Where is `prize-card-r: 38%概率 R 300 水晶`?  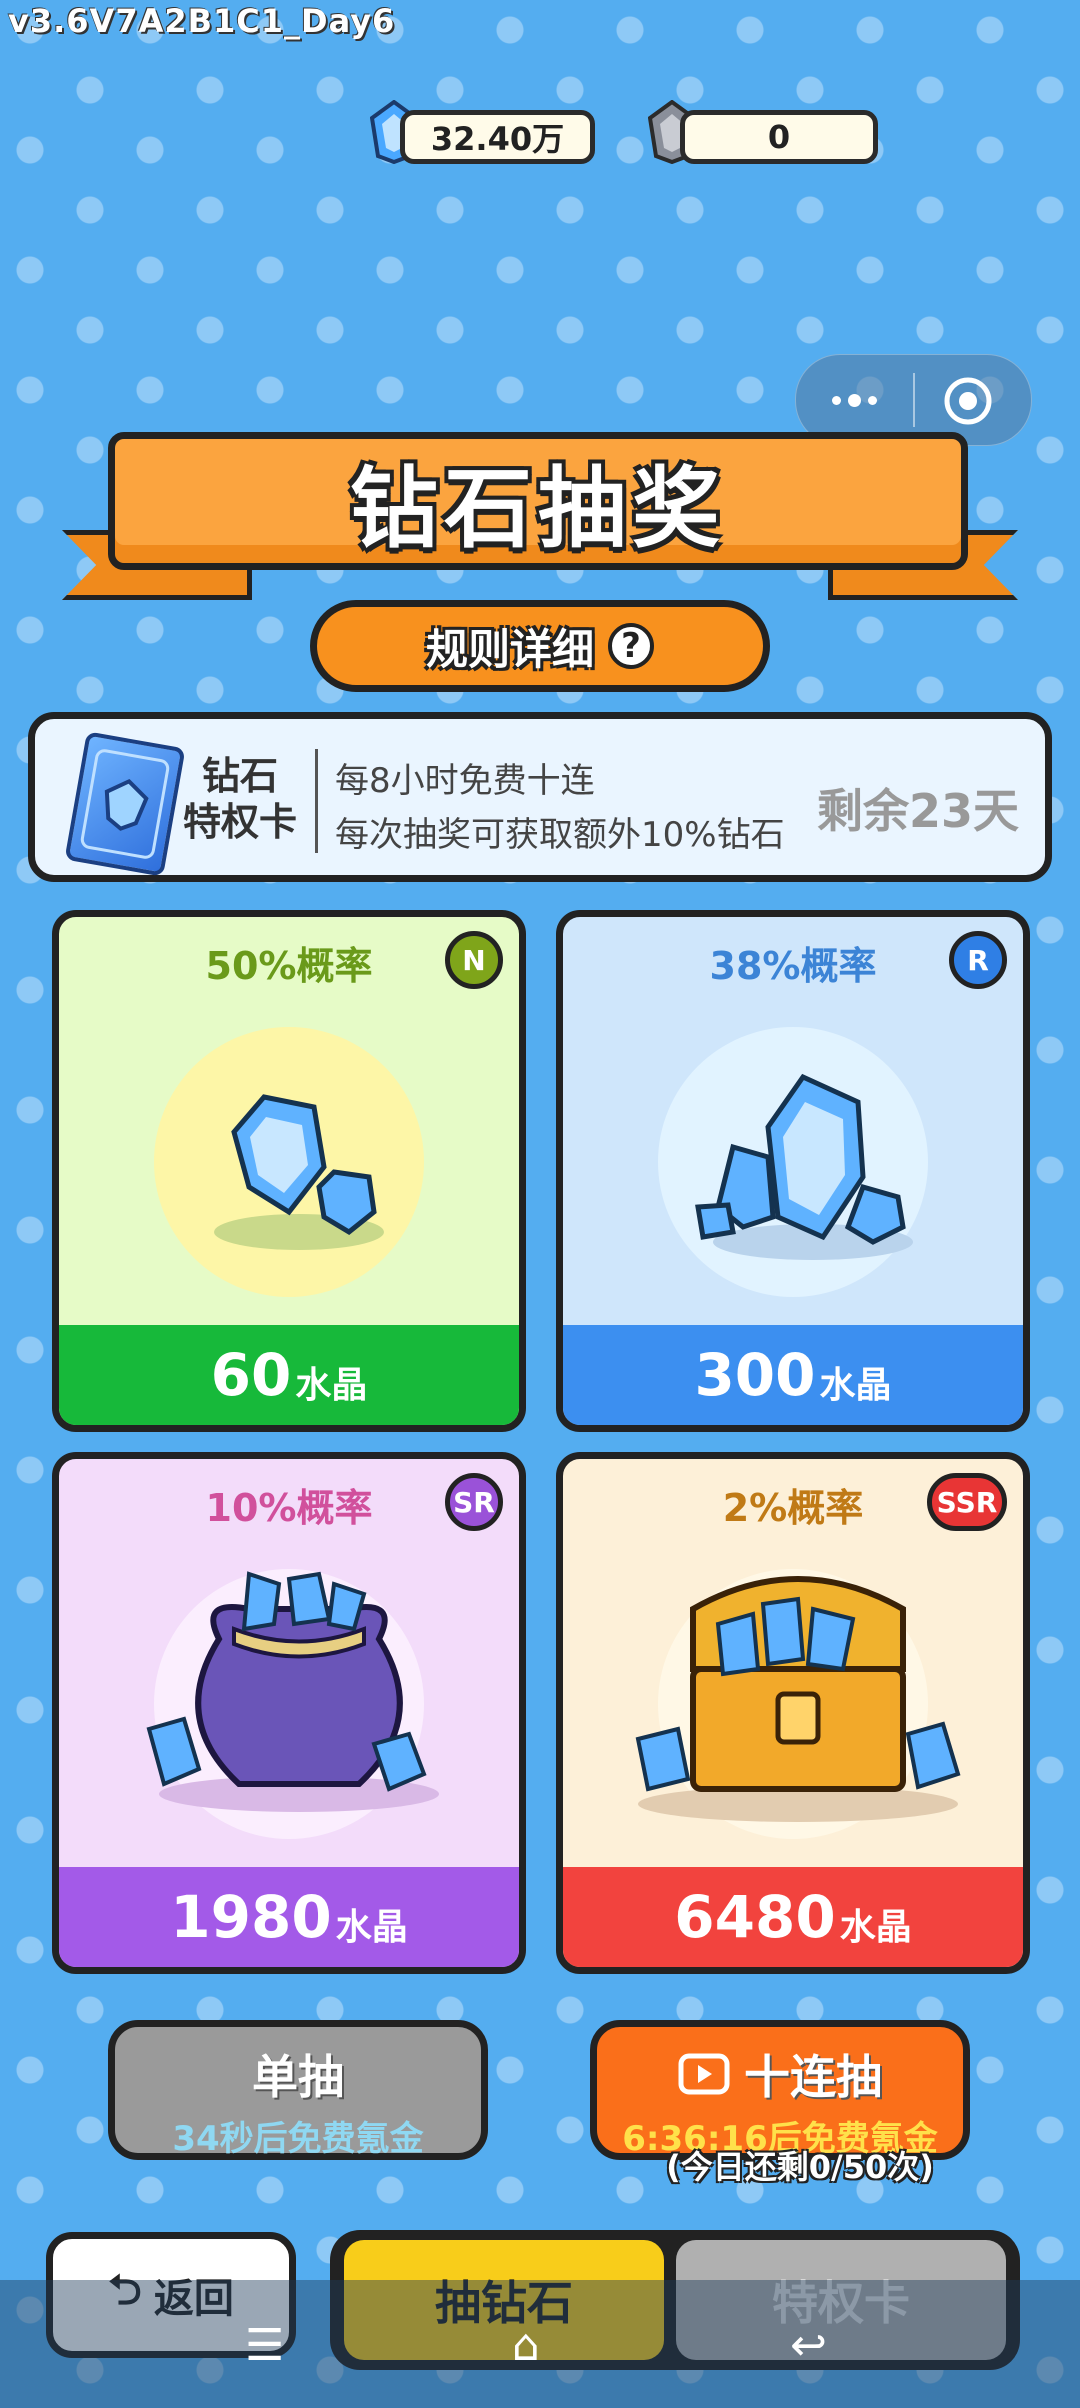
prize-card-r: 38%概率 R 300 水晶 is located at coordinates (793, 1171).